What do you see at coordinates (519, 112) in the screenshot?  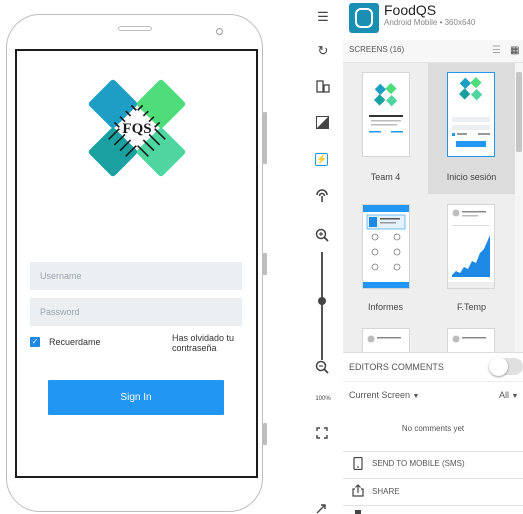 I see `screens-scroll-thumb` at bounding box center [519, 112].